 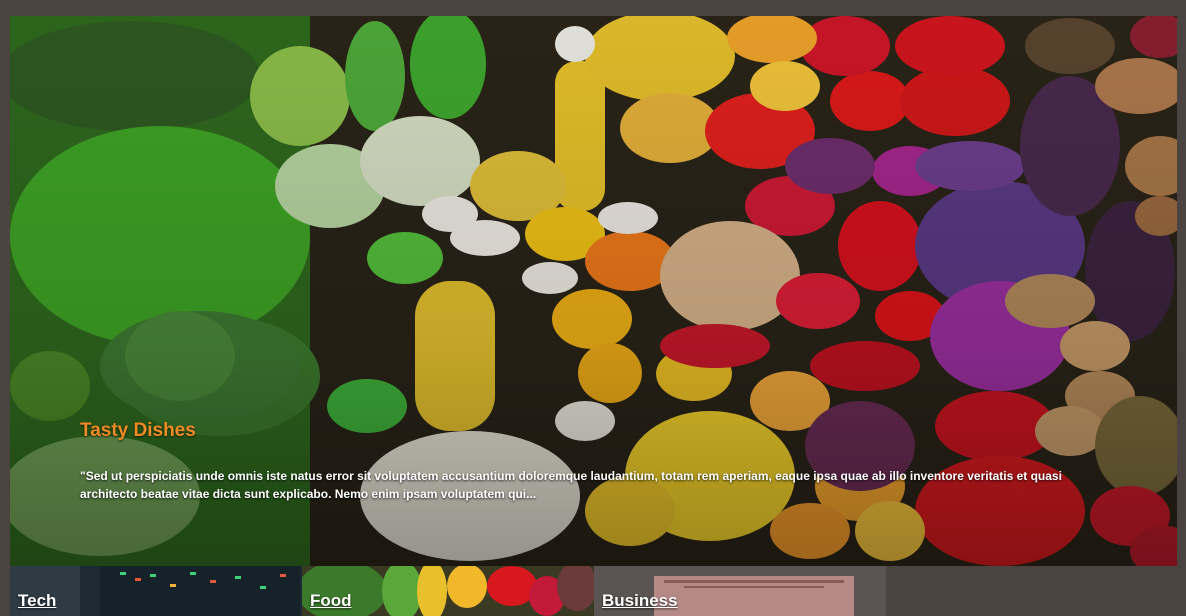 I want to click on featured-post-title: Tasty Dishes, so click(x=138, y=431).